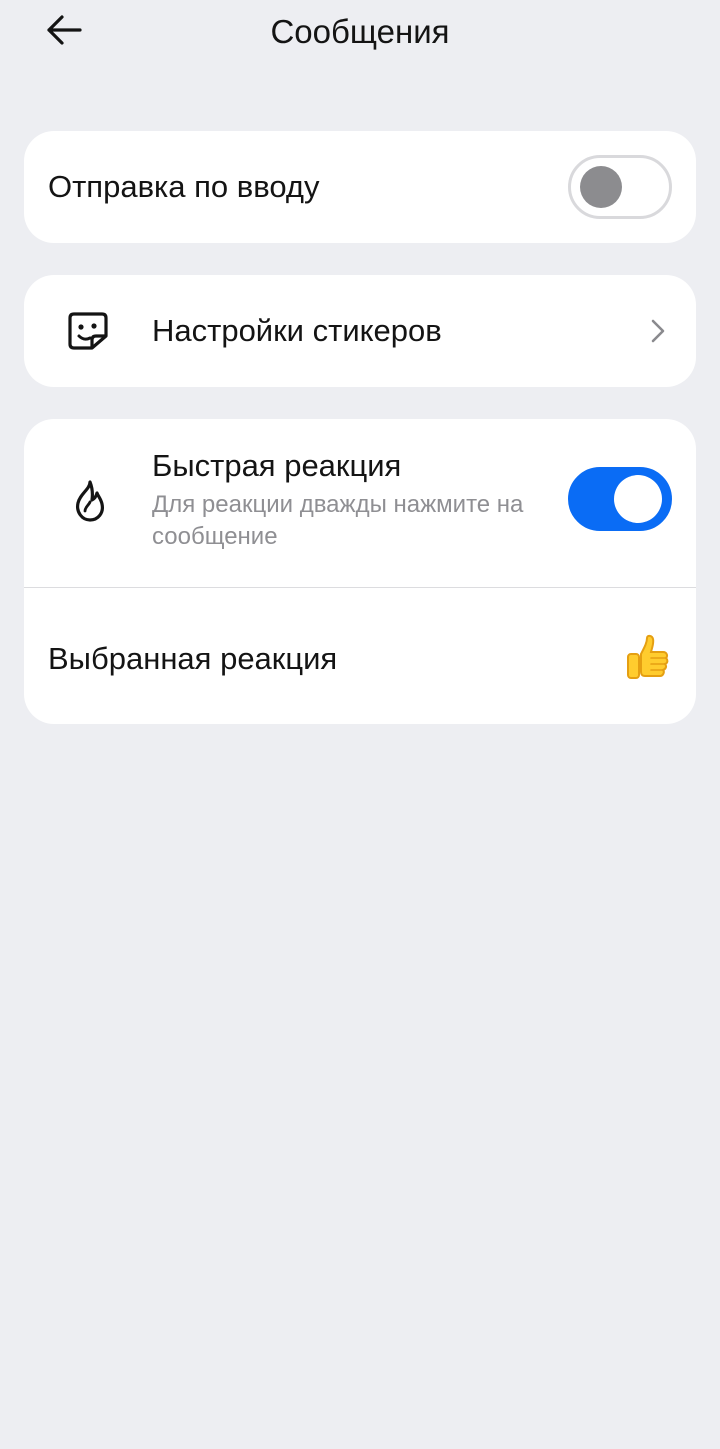  I want to click on sticker-settings-label: Настройки стикеров, so click(297, 330).